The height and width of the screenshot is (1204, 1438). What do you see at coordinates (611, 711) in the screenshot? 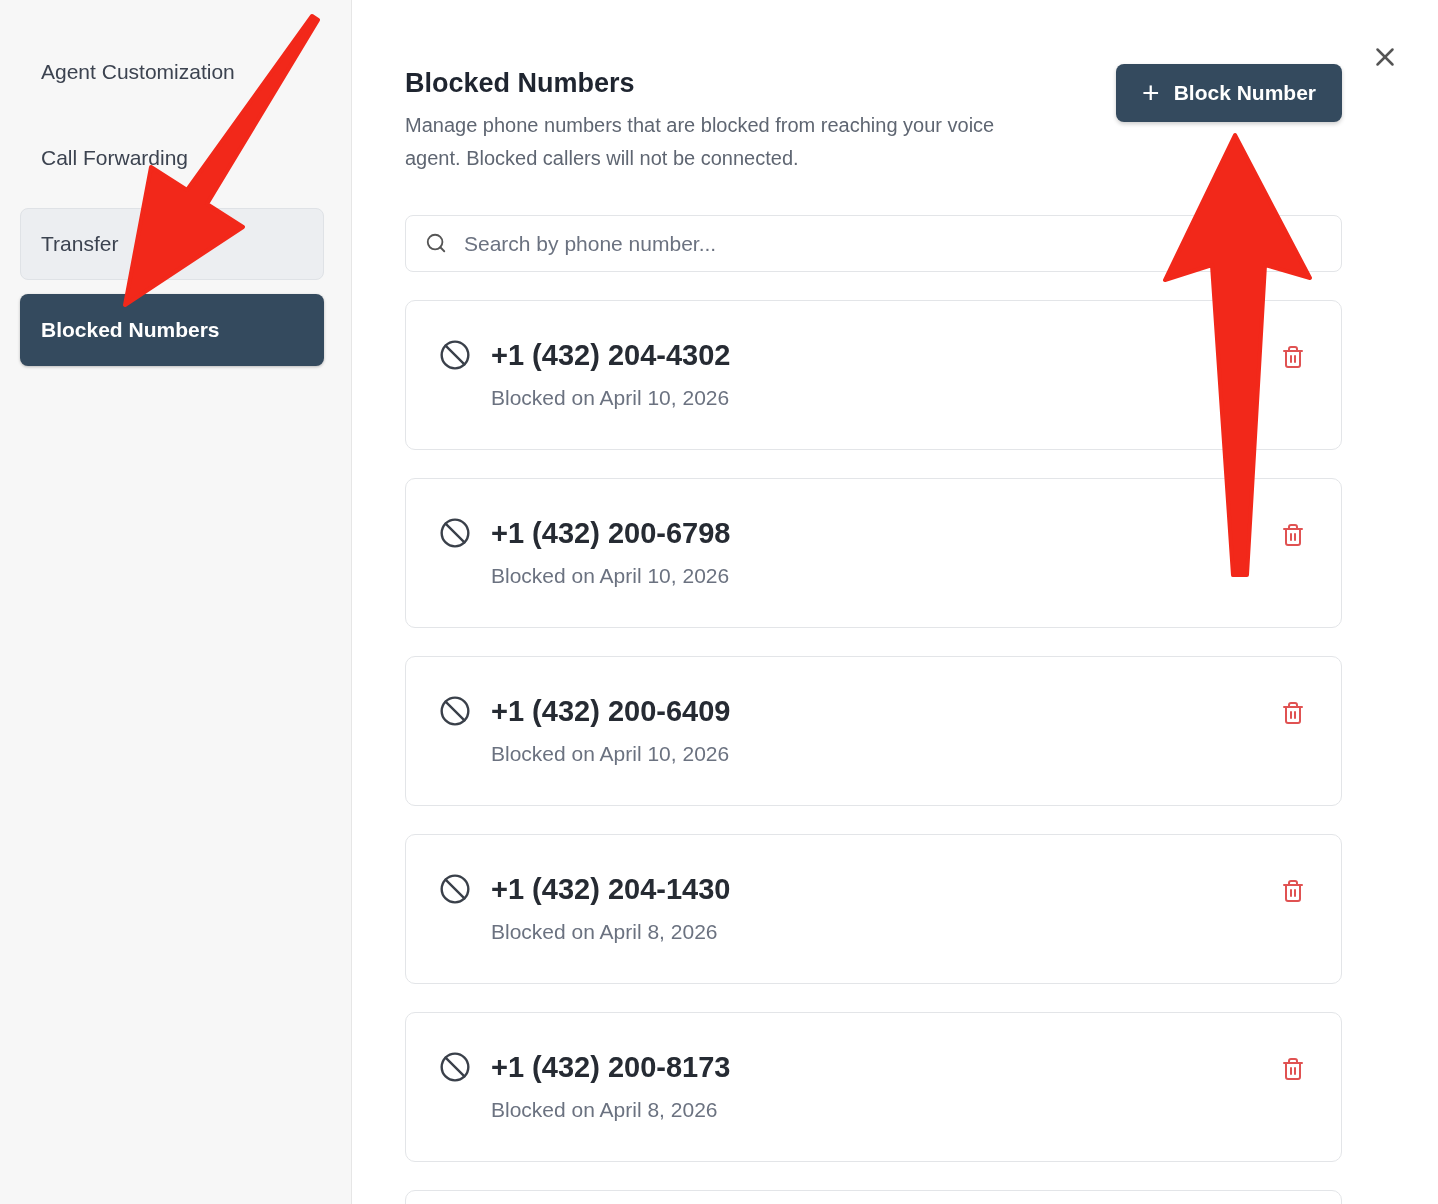
I see `phone-number: +1 (432) 200-6409` at bounding box center [611, 711].